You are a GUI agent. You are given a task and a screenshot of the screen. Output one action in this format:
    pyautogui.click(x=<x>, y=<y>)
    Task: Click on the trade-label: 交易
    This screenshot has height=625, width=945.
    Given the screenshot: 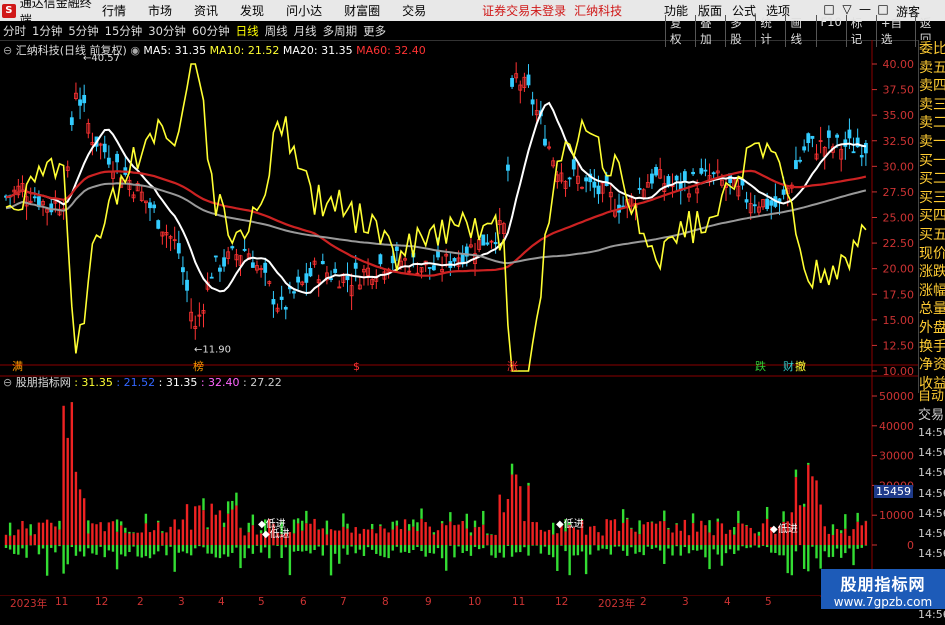 What is the action you would take?
    pyautogui.click(x=931, y=413)
    